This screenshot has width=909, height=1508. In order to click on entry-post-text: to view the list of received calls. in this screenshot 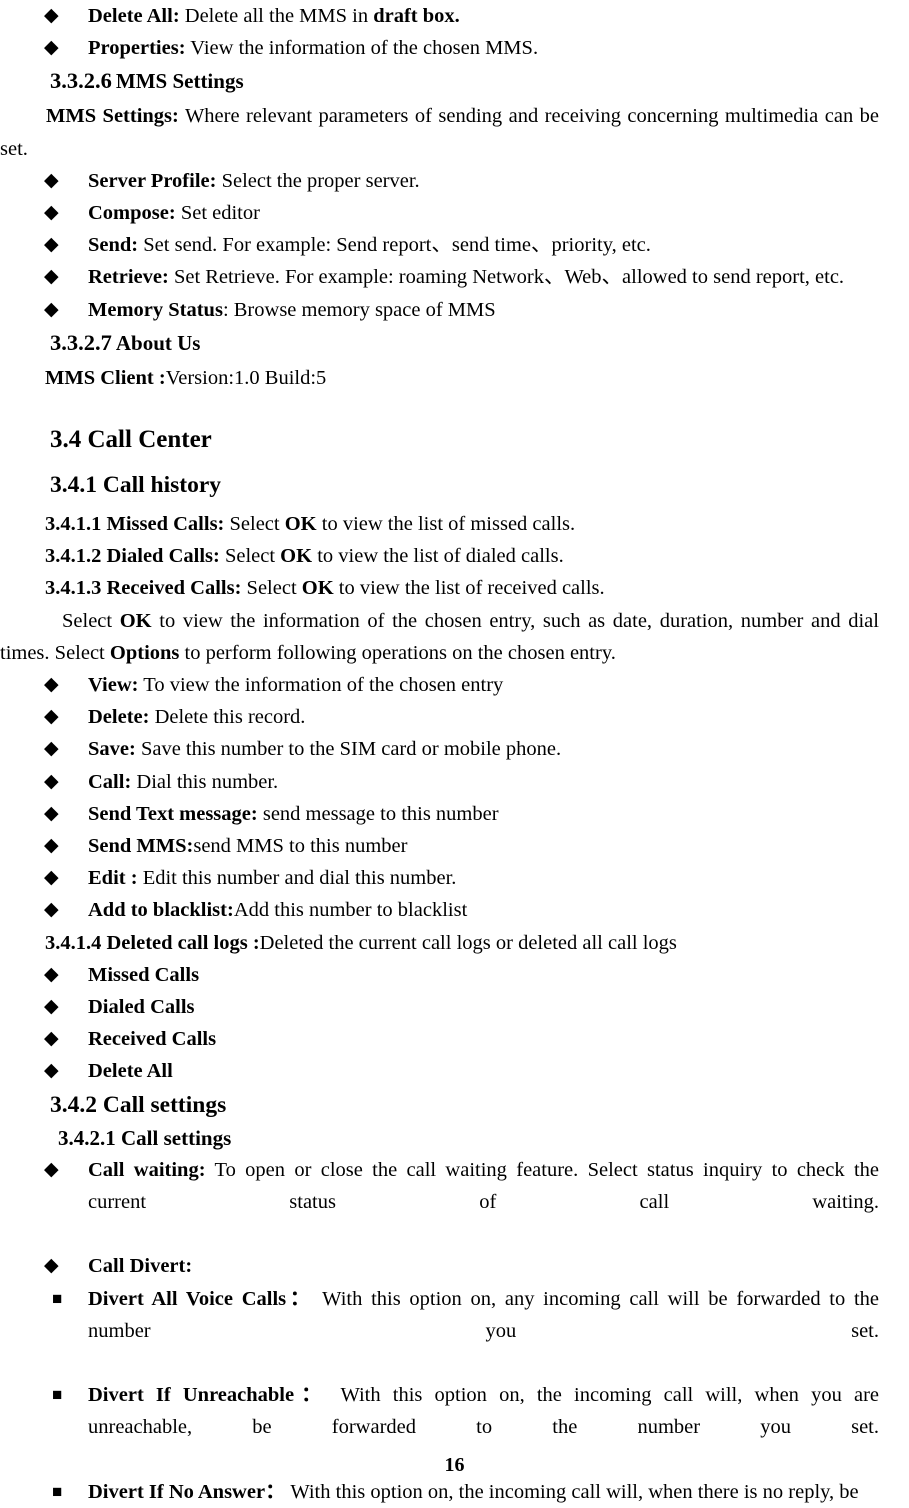, I will do `click(469, 588)`.